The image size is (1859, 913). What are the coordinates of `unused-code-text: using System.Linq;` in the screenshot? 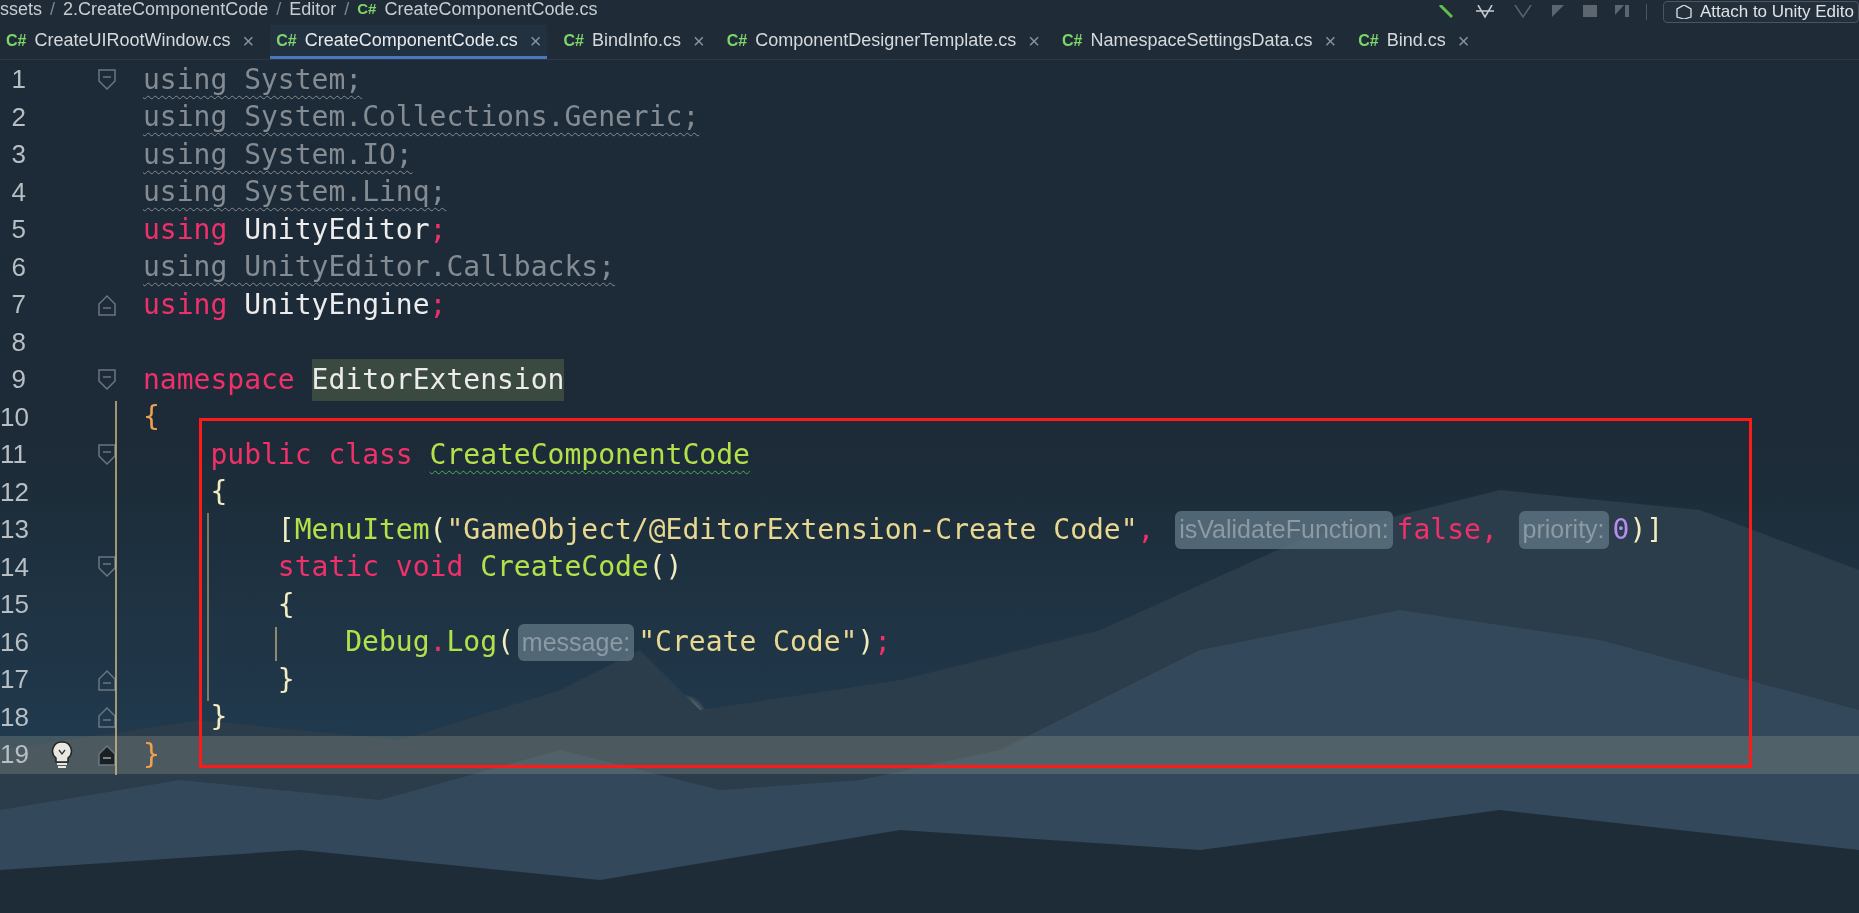 It's located at (295, 192).